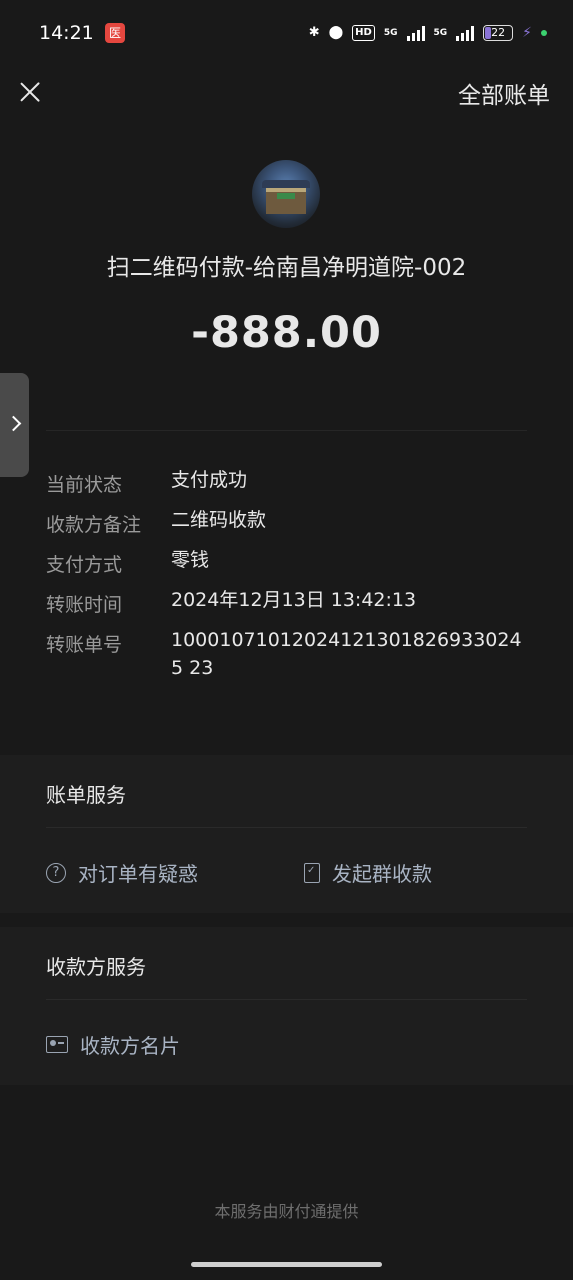  I want to click on bluetooth-icon: ✱, so click(314, 32).